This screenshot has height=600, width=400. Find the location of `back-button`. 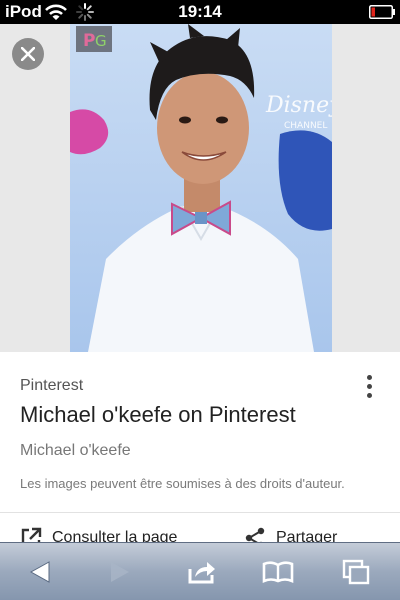

back-button is located at coordinates (40, 572).